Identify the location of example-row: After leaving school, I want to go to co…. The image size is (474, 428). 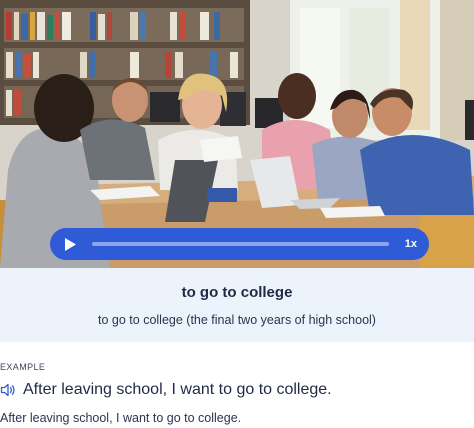
(166, 390).